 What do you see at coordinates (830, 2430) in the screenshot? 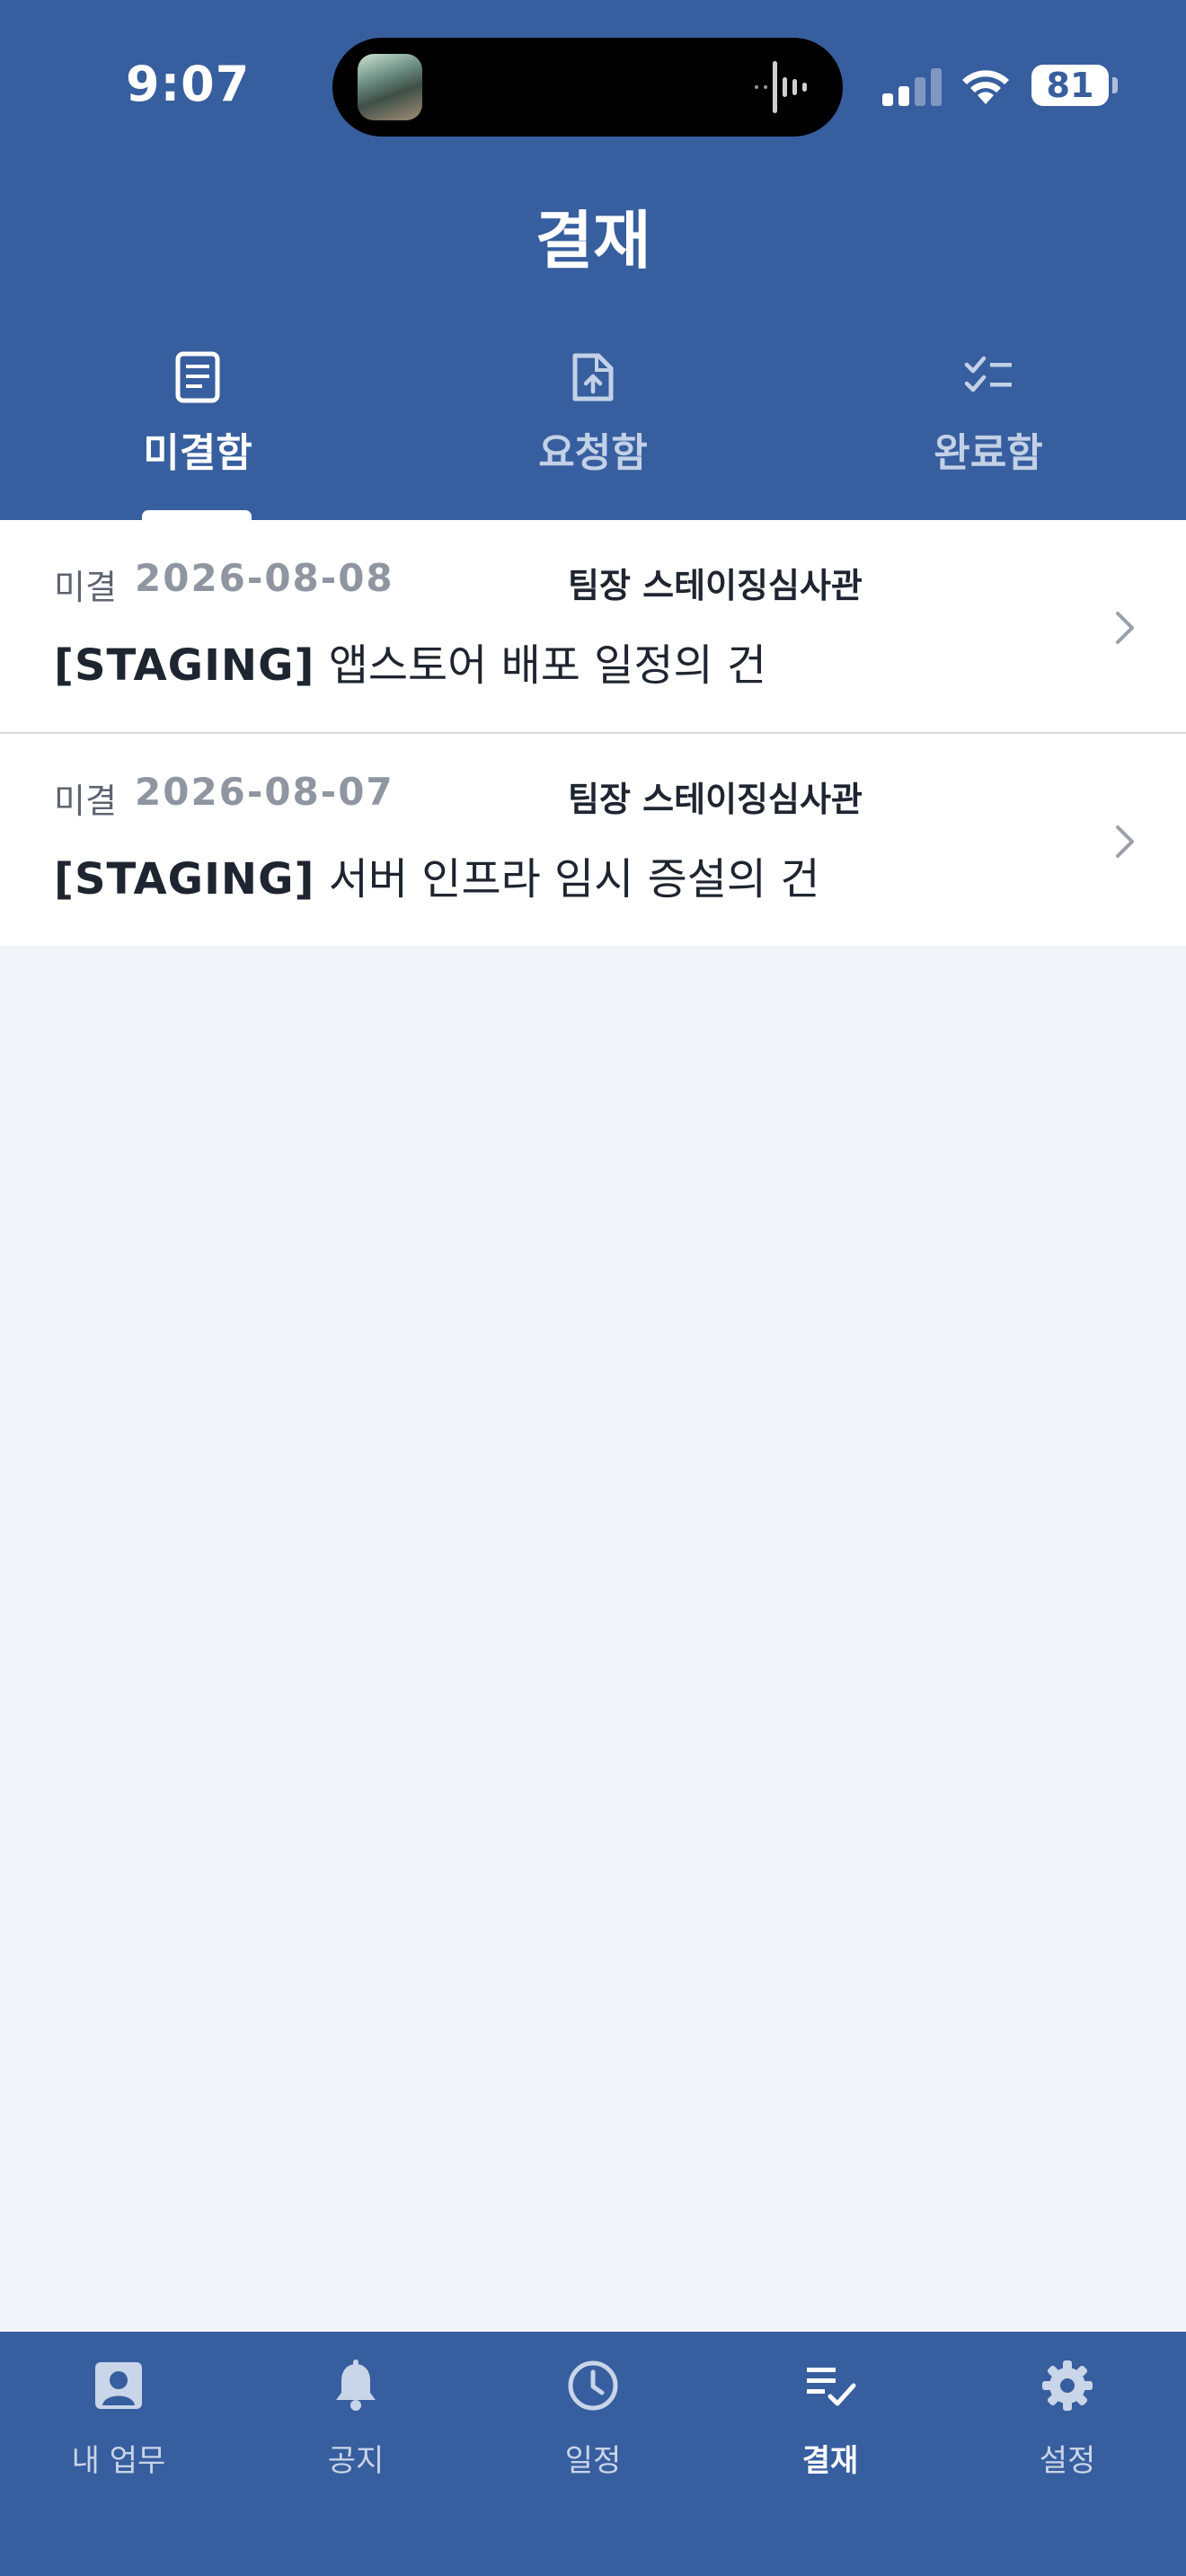
I see `nav-approval: 결재` at bounding box center [830, 2430].